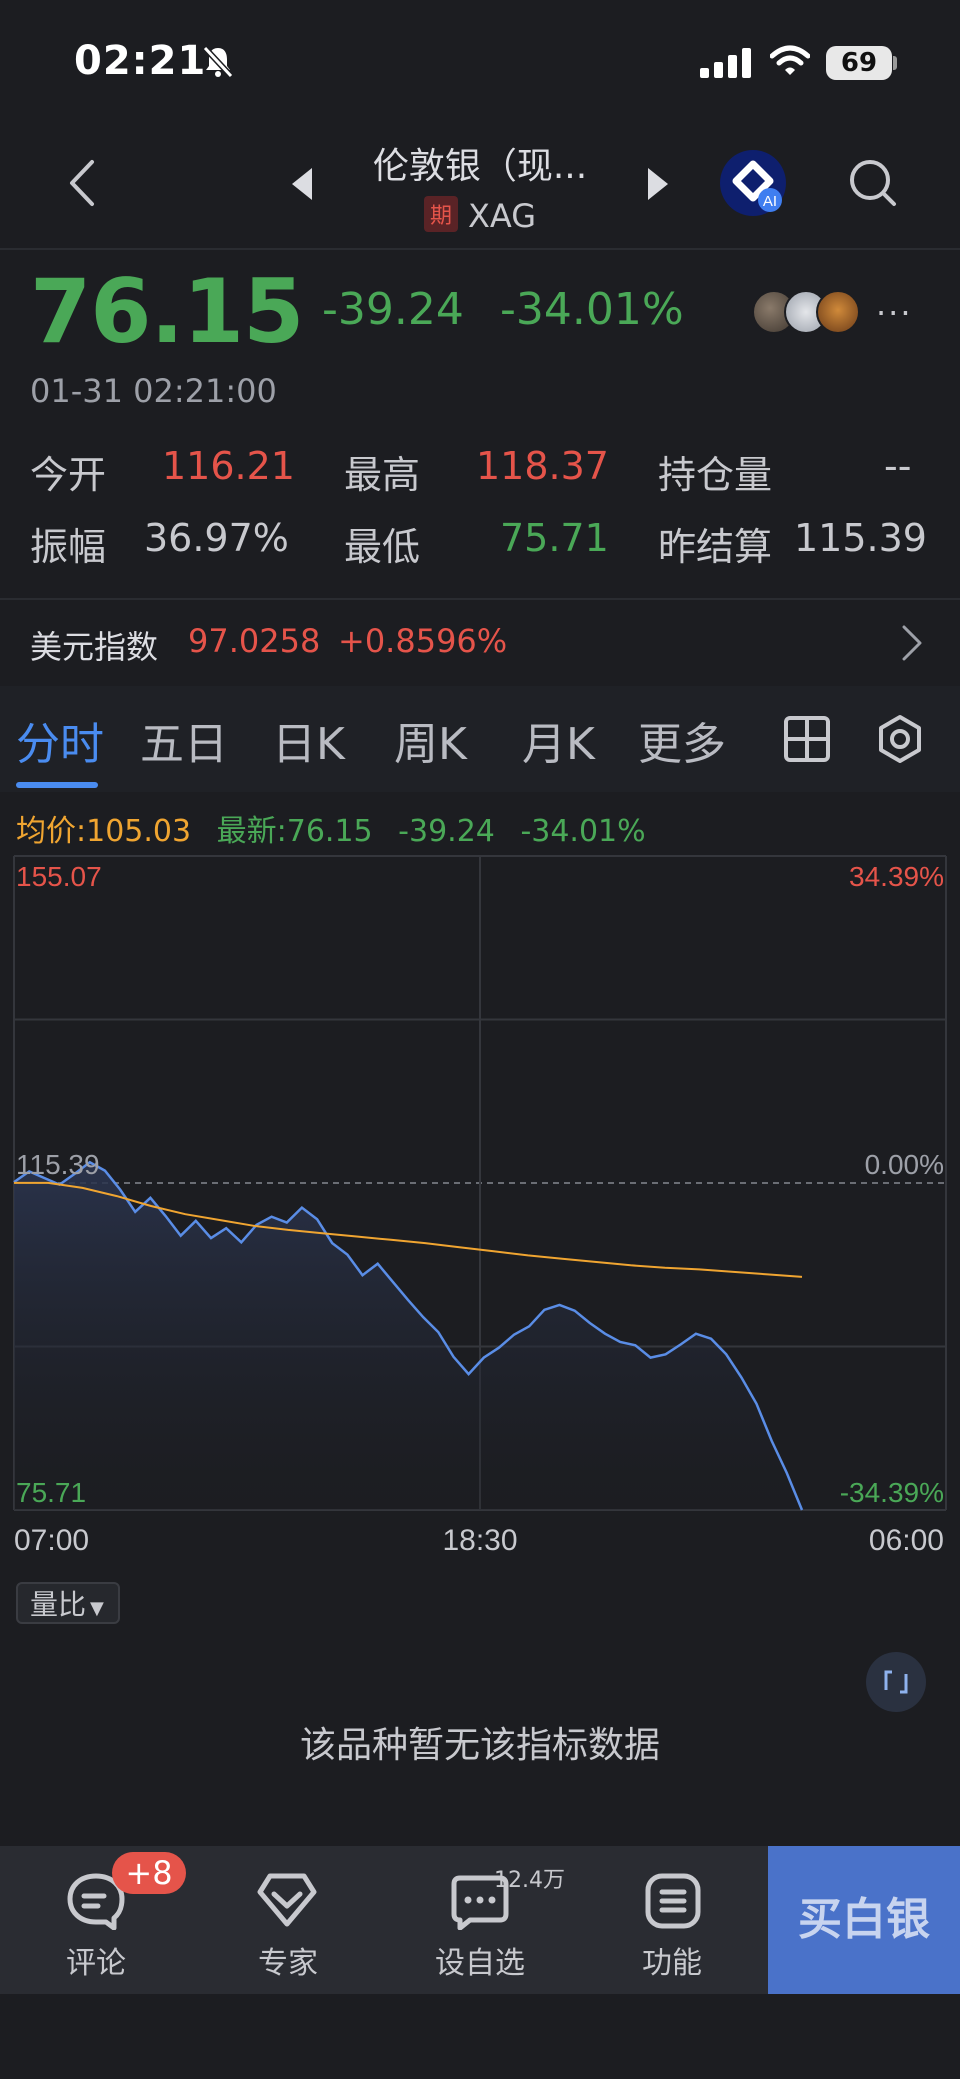 The height and width of the screenshot is (2079, 960). What do you see at coordinates (864, 1920) in the screenshot?
I see `buy-silver-button: 买白银` at bounding box center [864, 1920].